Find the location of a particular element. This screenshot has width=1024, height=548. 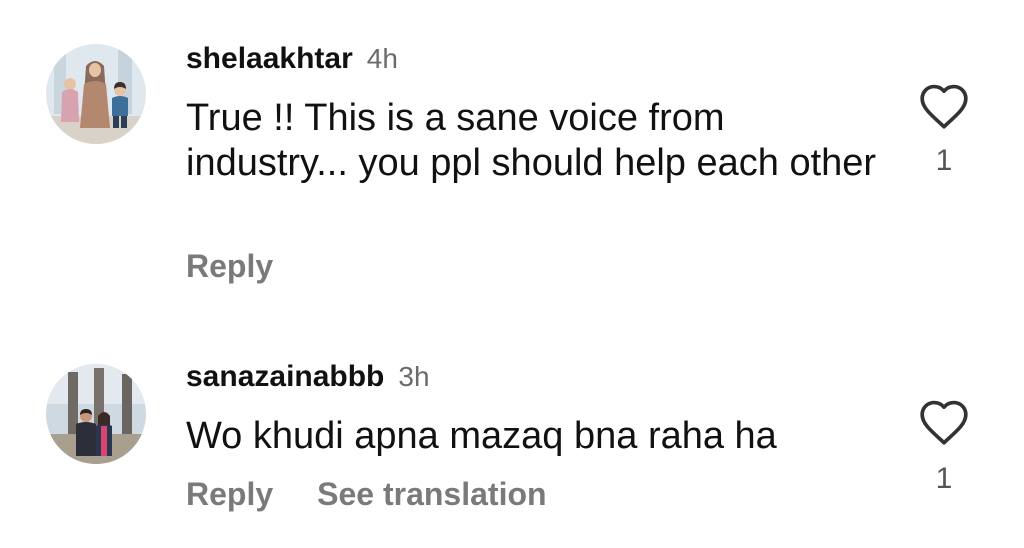

reply-button: Reply is located at coordinates (229, 494).